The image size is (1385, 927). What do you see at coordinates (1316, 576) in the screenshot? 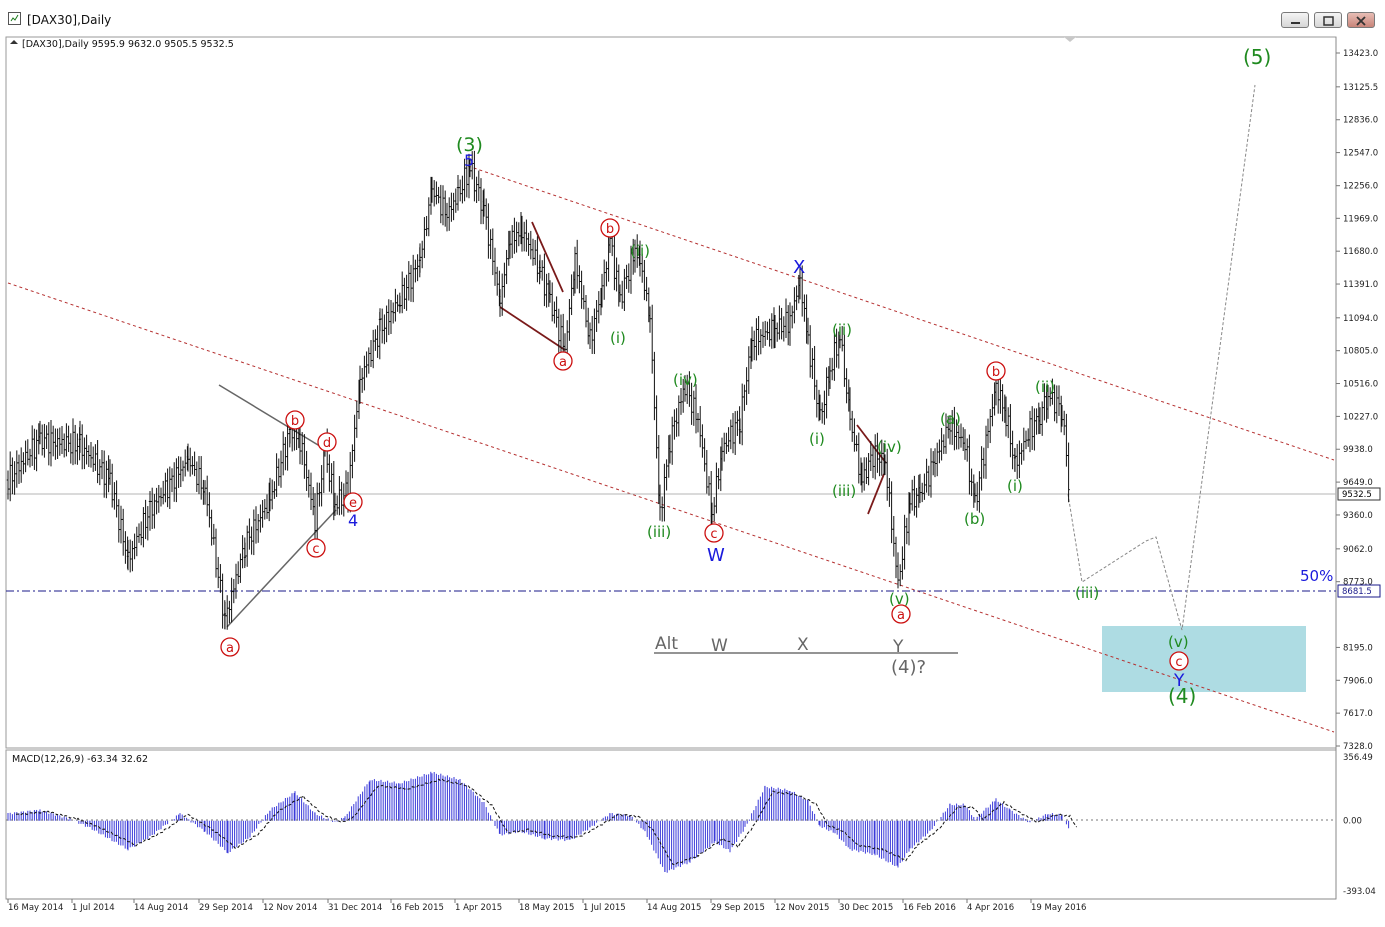
I see `level-50-label: 50%` at bounding box center [1316, 576].